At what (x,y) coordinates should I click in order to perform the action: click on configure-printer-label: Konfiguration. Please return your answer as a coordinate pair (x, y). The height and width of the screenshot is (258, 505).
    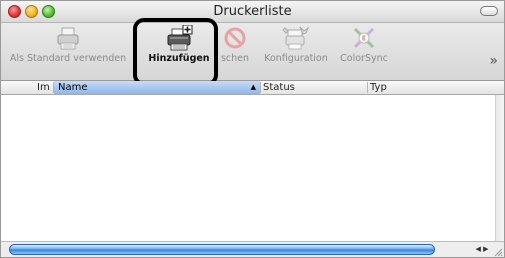
    Looking at the image, I should click on (296, 58).